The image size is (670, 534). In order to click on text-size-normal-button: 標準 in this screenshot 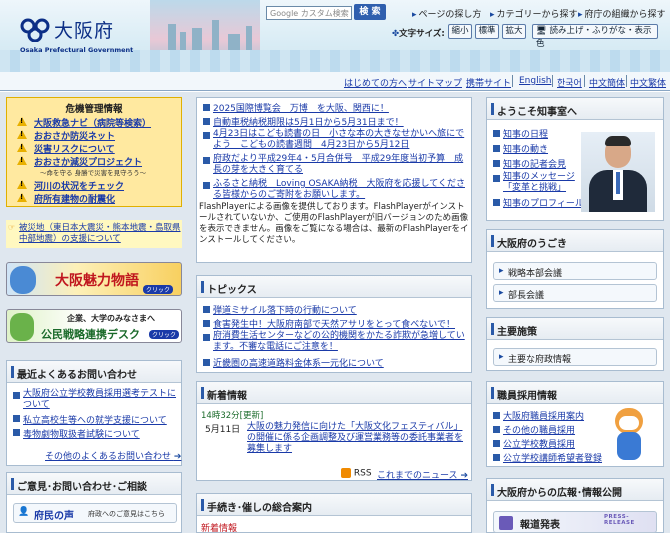, I will do `click(487, 31)`.